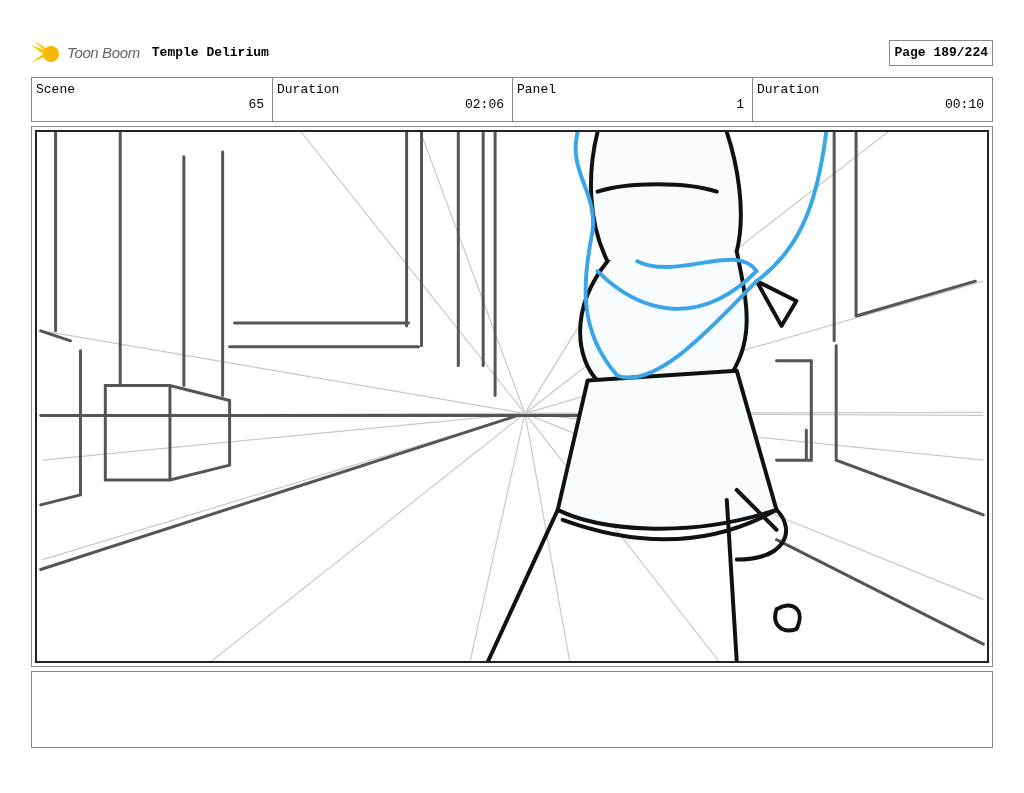  Describe the element at coordinates (103, 52) in the screenshot. I see `logo-text: Toon Boom` at that location.